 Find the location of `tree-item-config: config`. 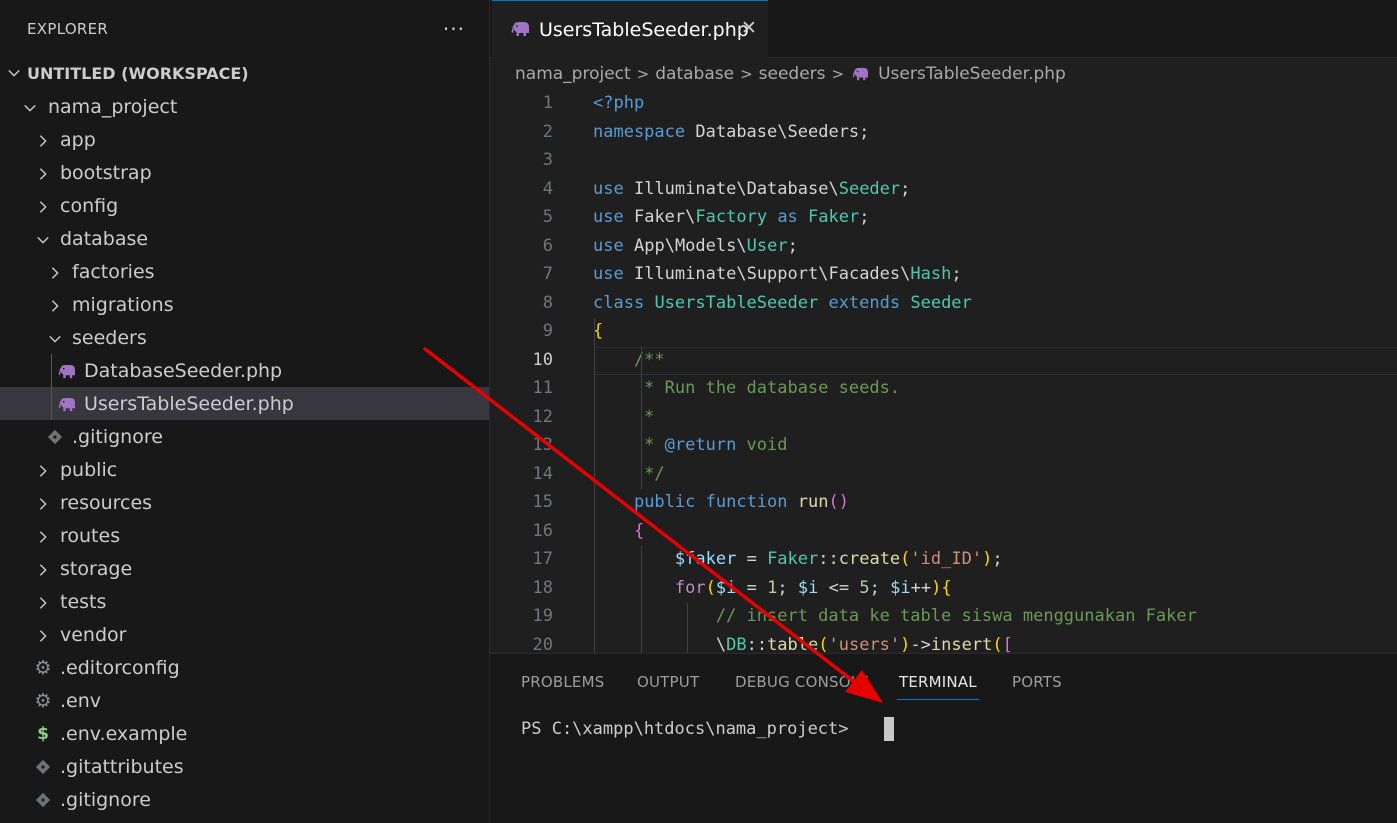

tree-item-config: config is located at coordinates (244, 205).